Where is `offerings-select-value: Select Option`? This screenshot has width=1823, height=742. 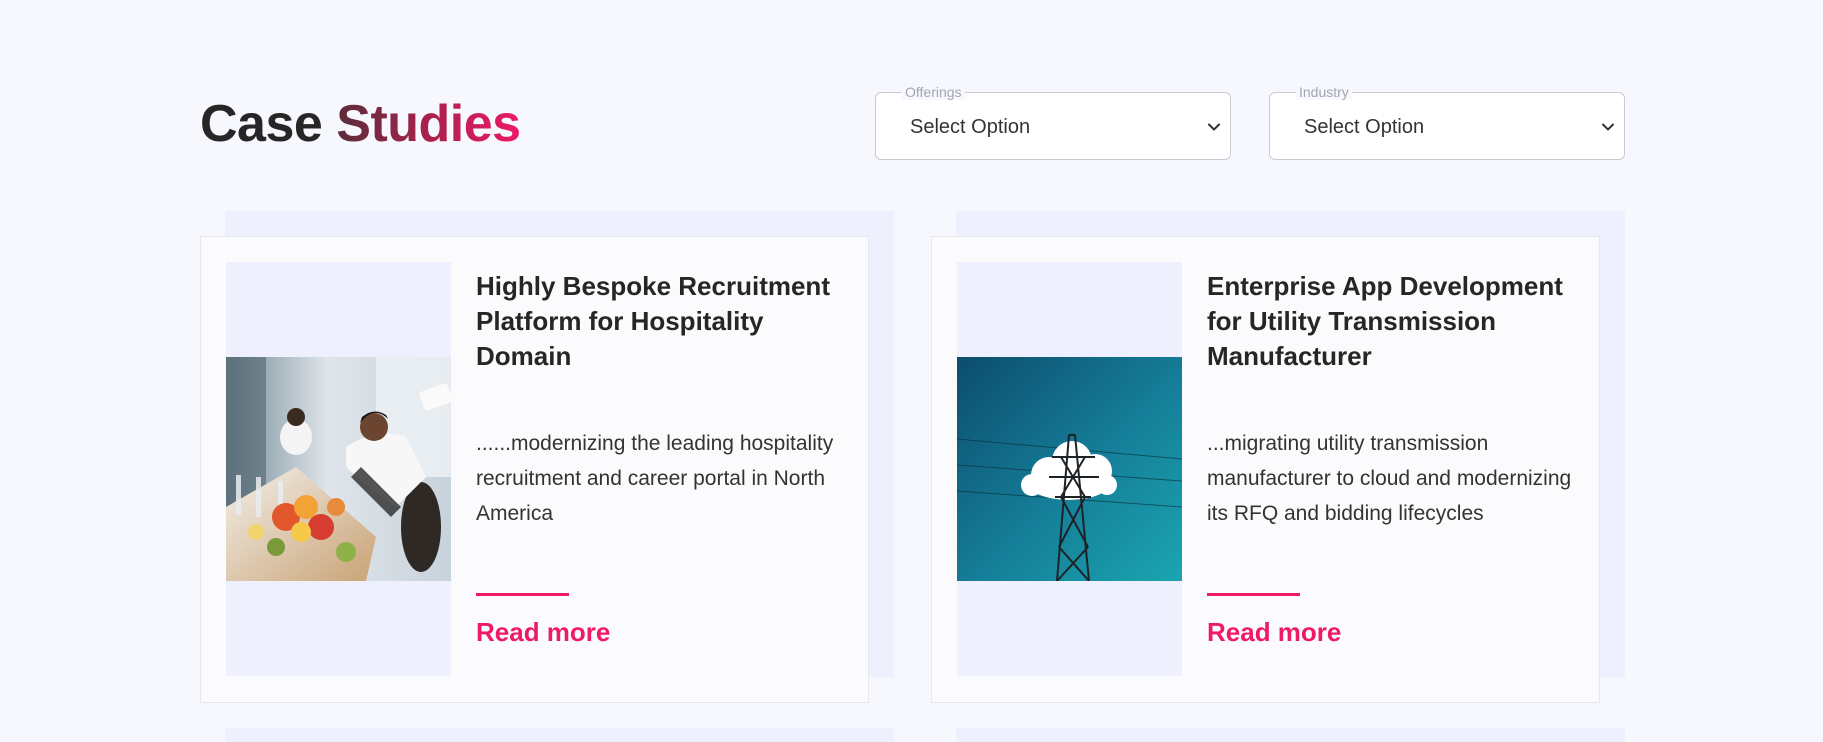
offerings-select-value: Select Option is located at coordinates (970, 127).